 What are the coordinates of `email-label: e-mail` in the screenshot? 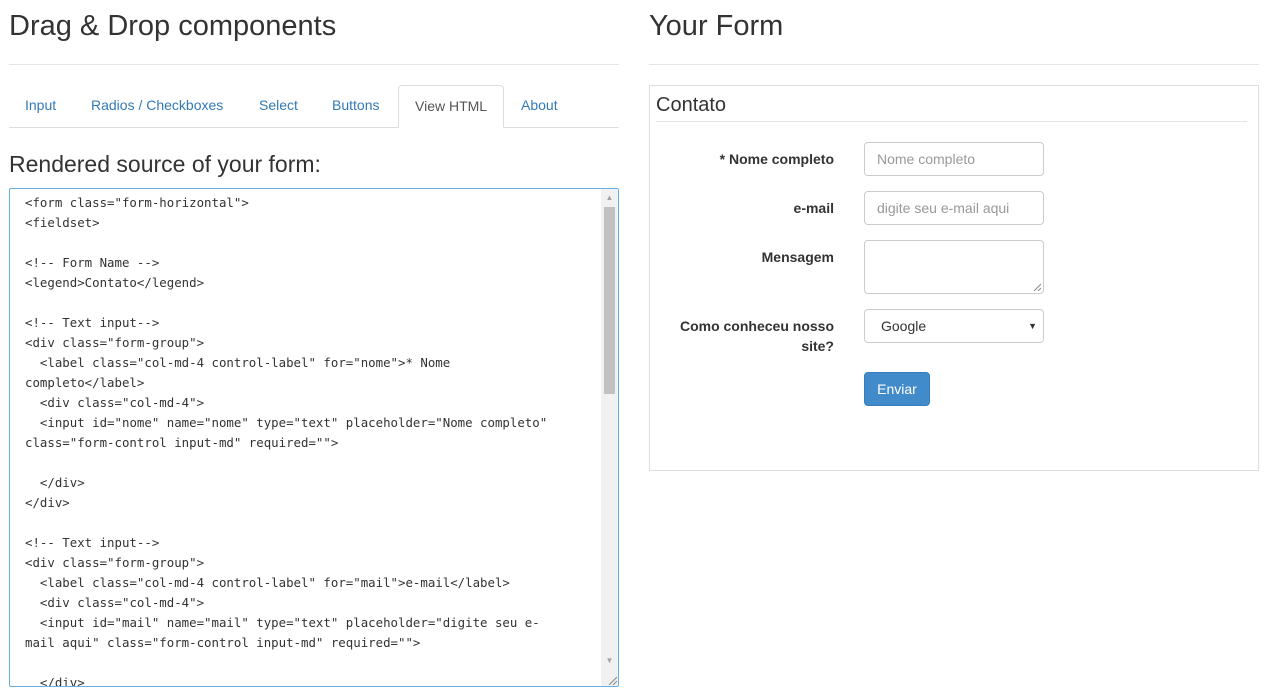 It's located at (813, 208).